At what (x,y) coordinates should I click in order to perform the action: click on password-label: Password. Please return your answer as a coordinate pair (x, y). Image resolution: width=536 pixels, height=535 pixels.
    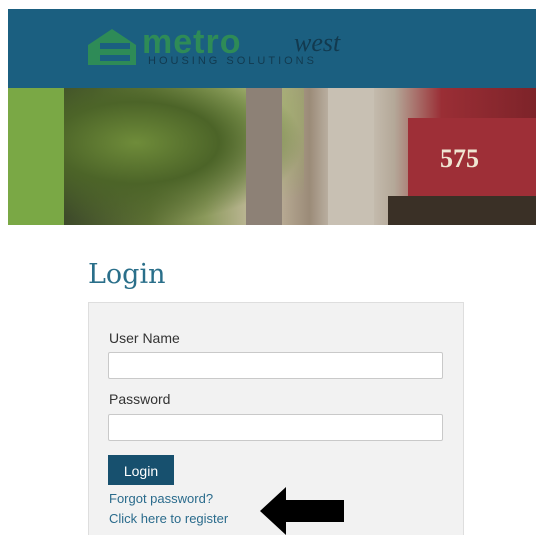
    Looking at the image, I should click on (140, 399).